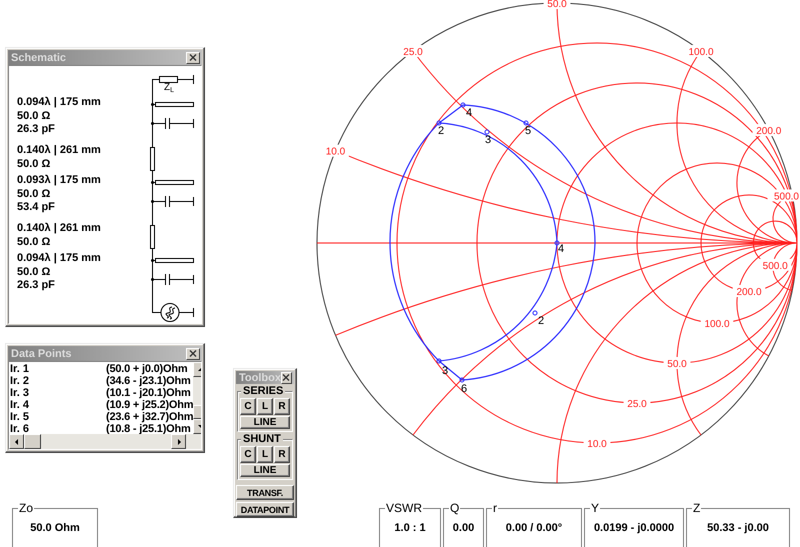 The height and width of the screenshot is (547, 800). What do you see at coordinates (55, 529) in the screenshot?
I see `readout-value: 50.0 Ohm` at bounding box center [55, 529].